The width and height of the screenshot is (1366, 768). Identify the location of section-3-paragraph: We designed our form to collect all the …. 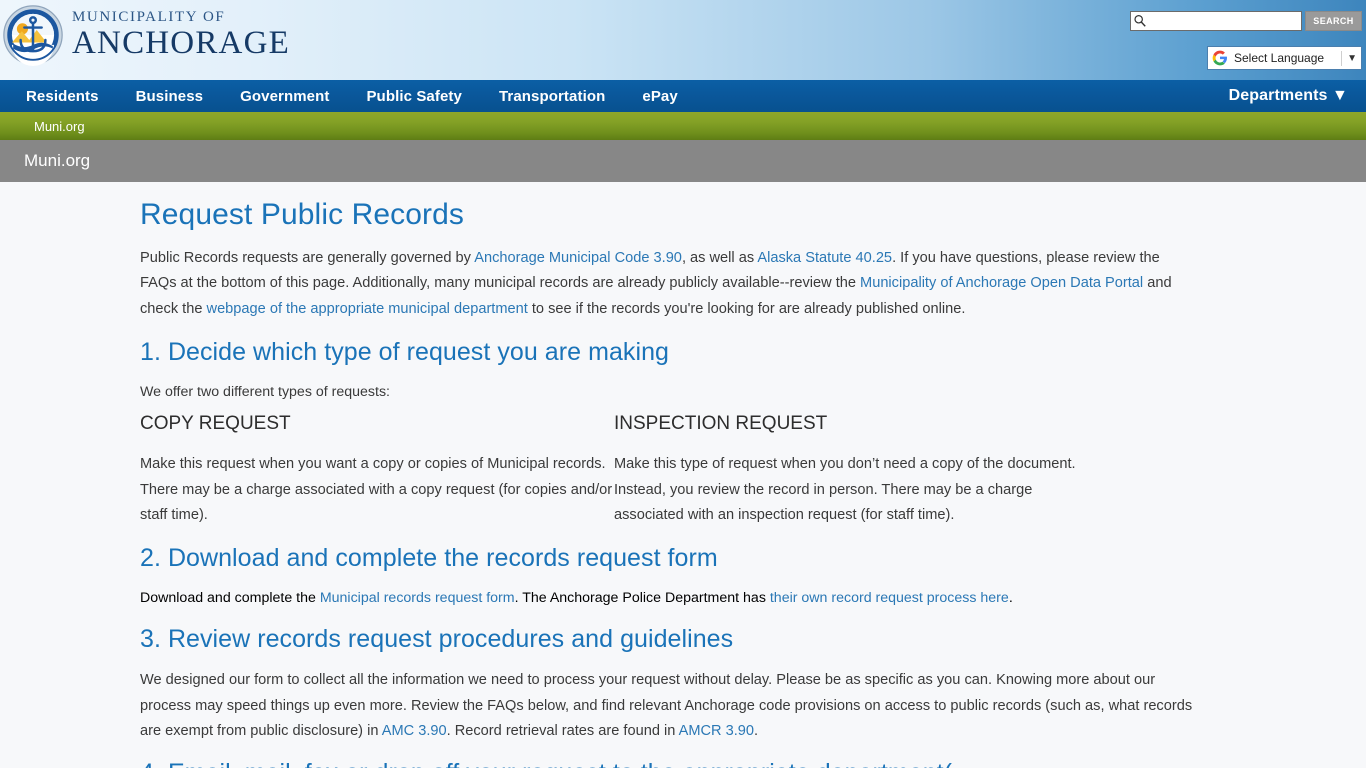
(670, 706).